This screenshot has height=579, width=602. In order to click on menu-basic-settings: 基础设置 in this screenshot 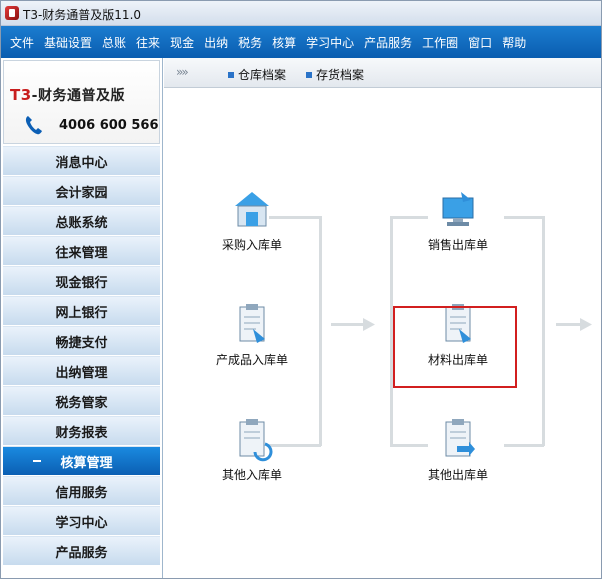, I will do `click(68, 42)`.